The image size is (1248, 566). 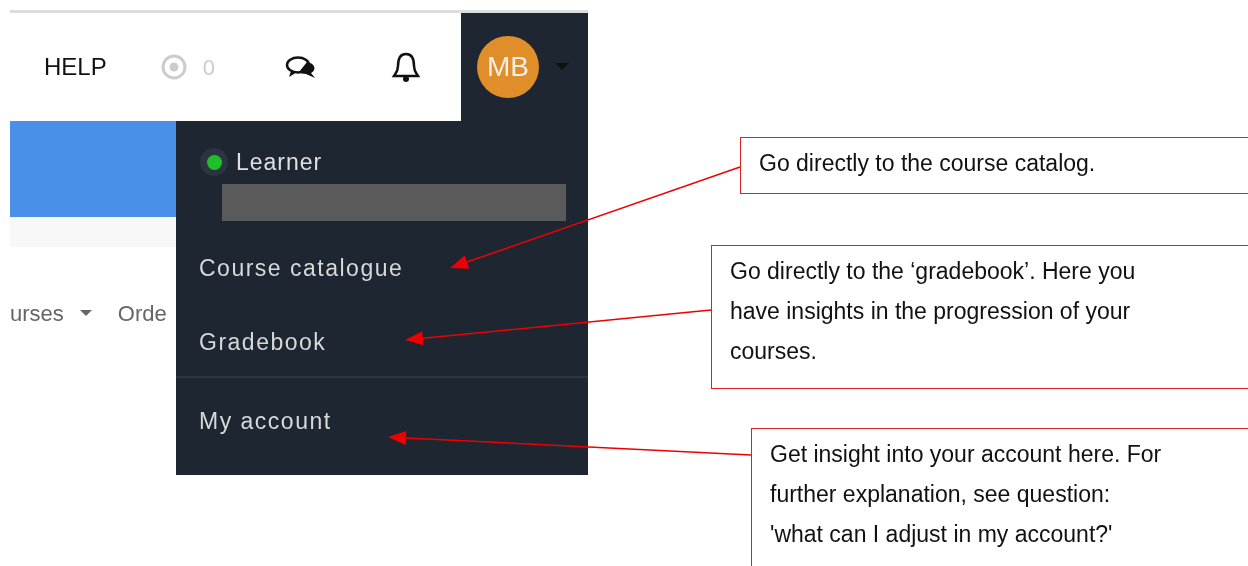 I want to click on caret-icon, so click(x=562, y=67).